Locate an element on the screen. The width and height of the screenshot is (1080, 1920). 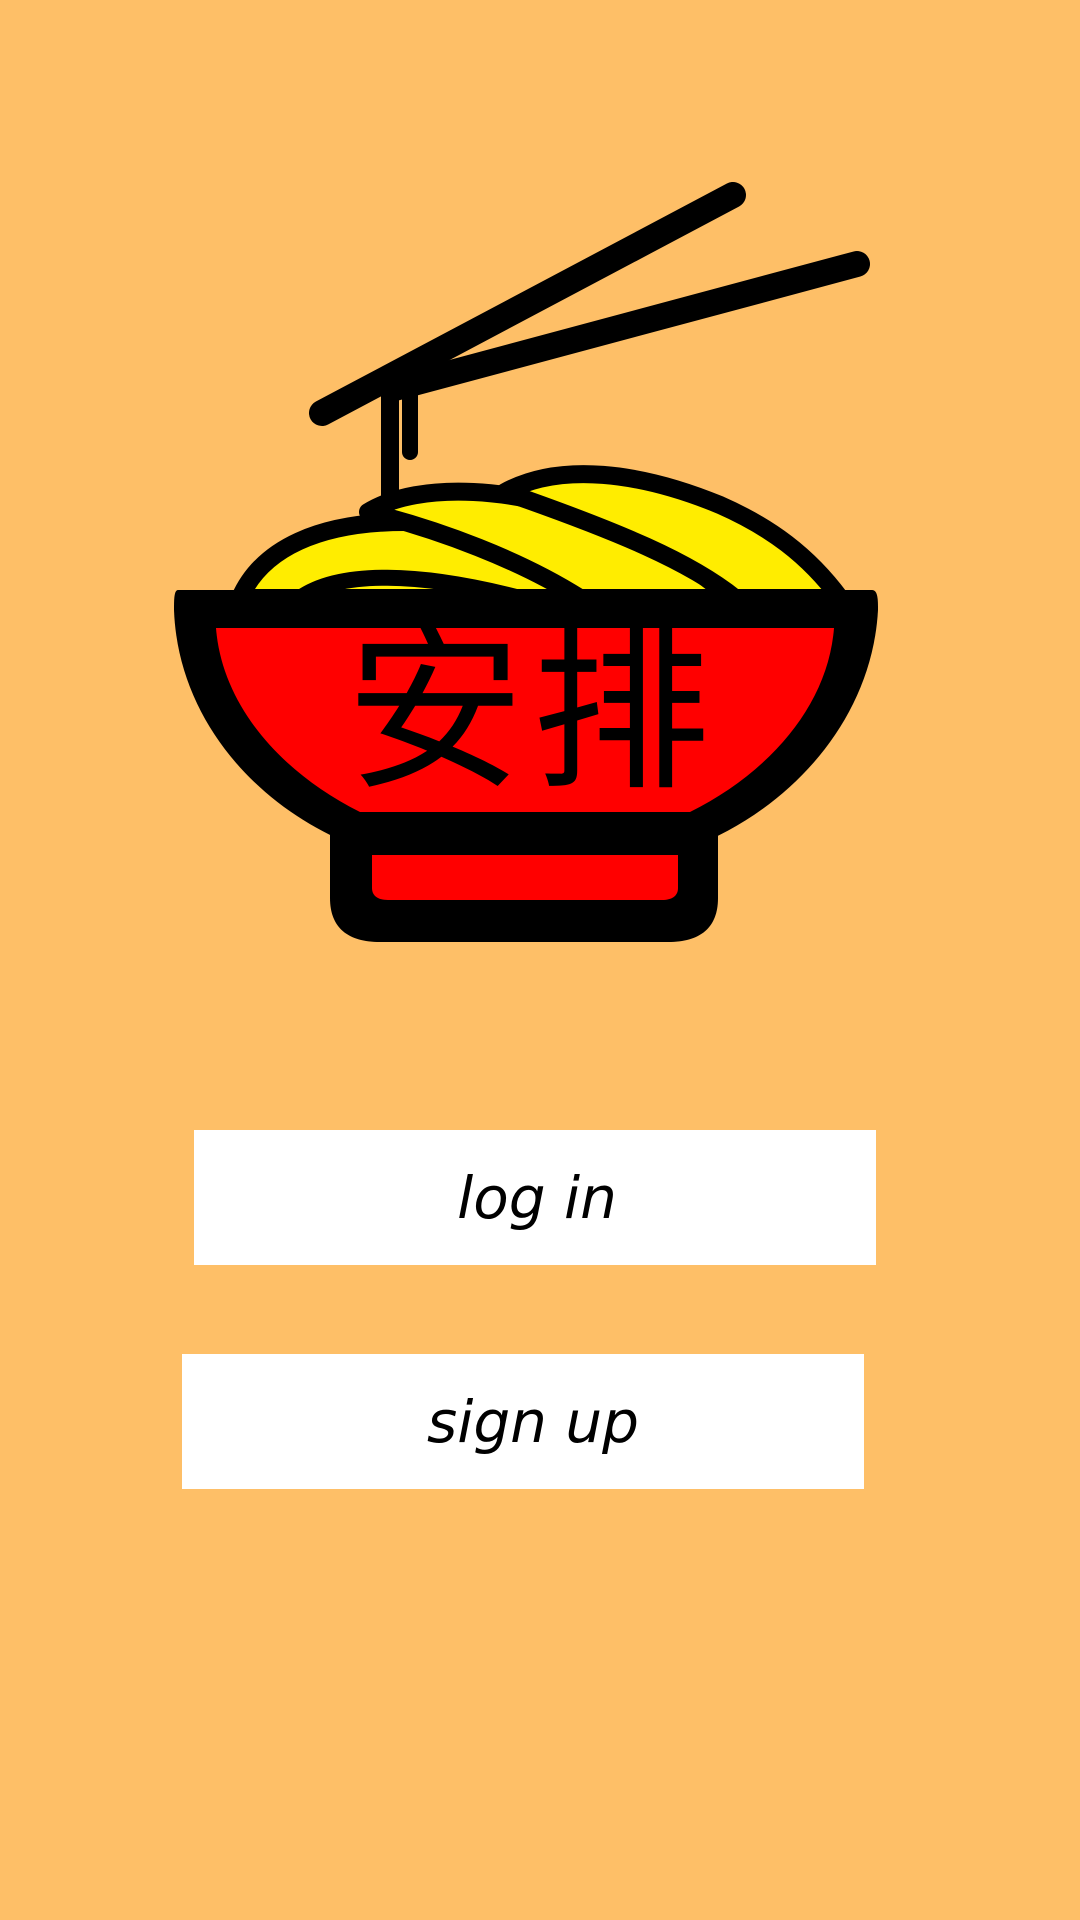
signup-button: sign up is located at coordinates (523, 1421).